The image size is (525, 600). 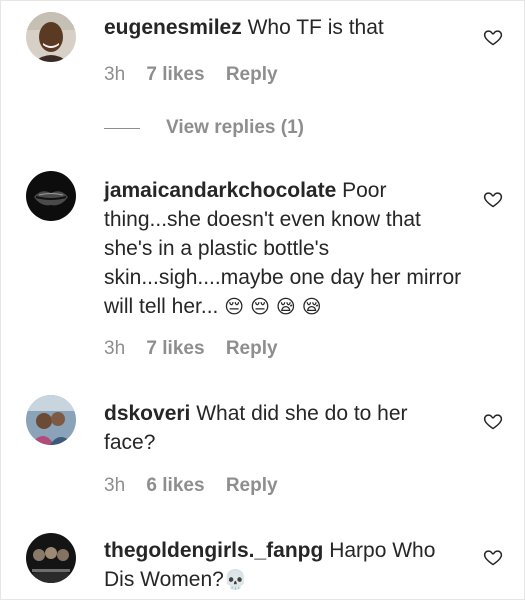 I want to click on likes-count: 6 likes, so click(x=175, y=485).